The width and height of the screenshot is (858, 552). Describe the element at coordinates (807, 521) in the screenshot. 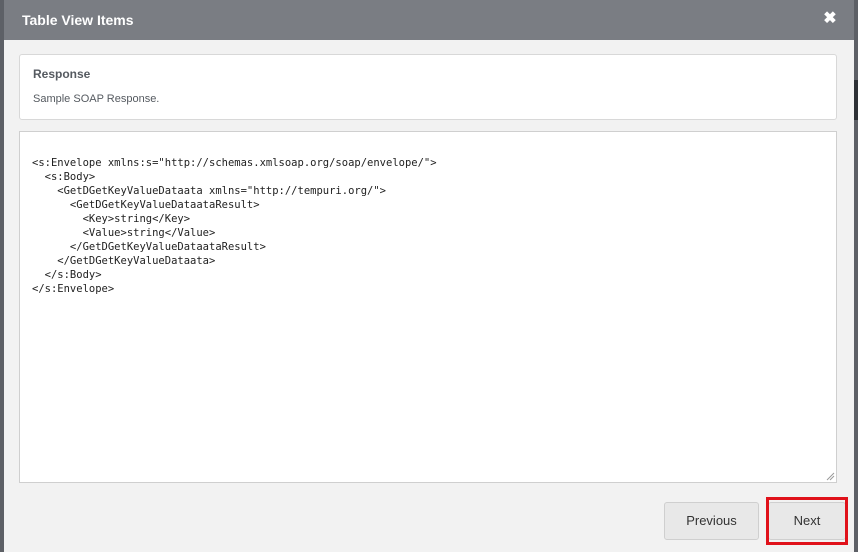

I see `next-button: Next` at that location.